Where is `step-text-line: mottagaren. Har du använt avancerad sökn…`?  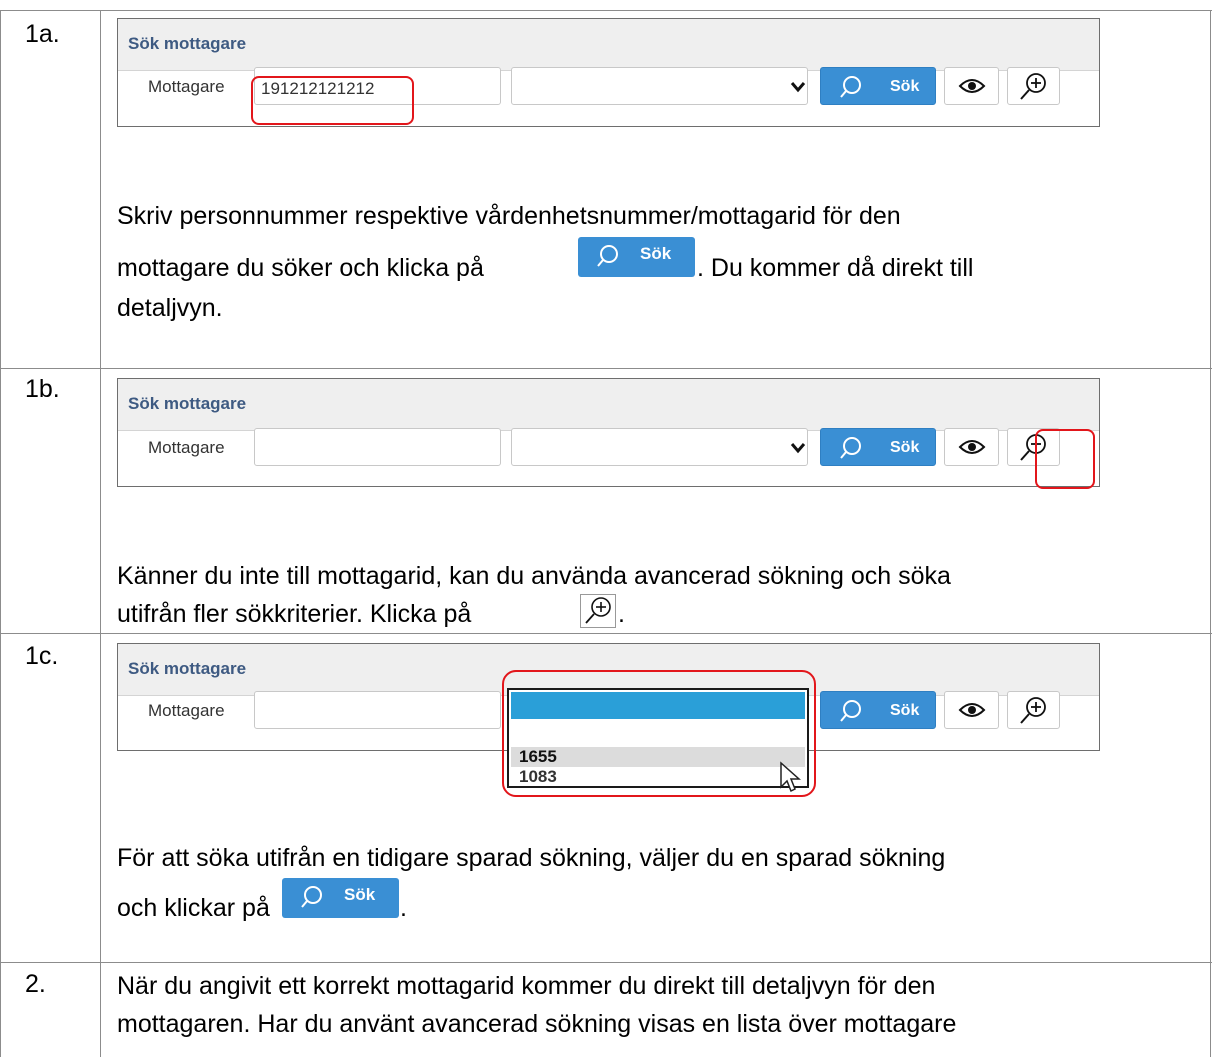
step-text-line: mottagaren. Har du använt avancerad sökn… is located at coordinates (537, 1024).